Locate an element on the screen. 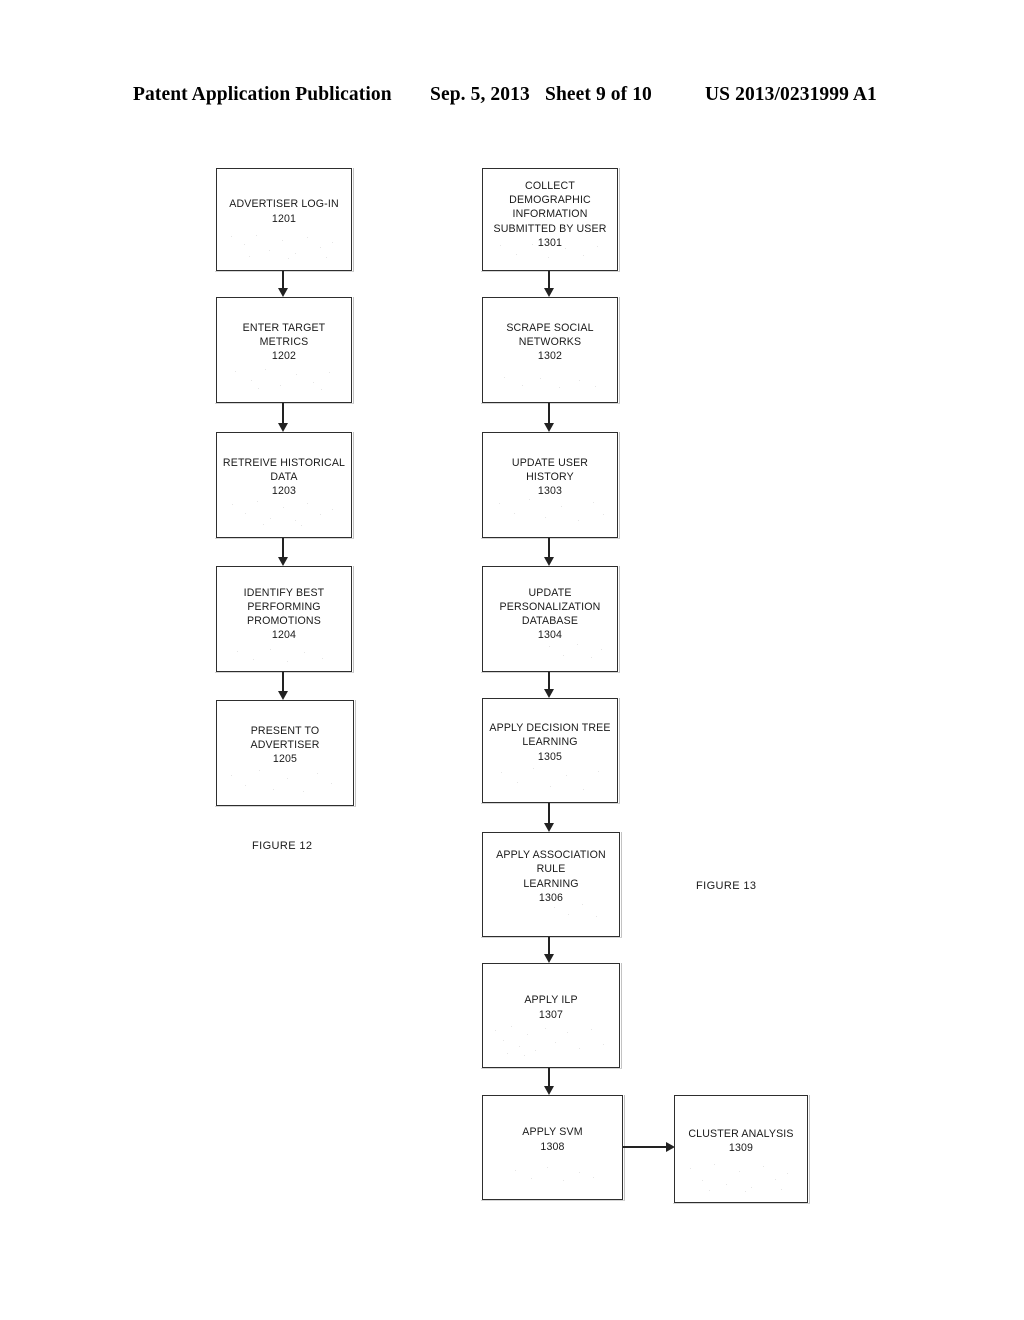 The width and height of the screenshot is (1024, 1320). flow-step-1205-text: PRESENT TO ADVERTISER 1205 is located at coordinates (285, 745).